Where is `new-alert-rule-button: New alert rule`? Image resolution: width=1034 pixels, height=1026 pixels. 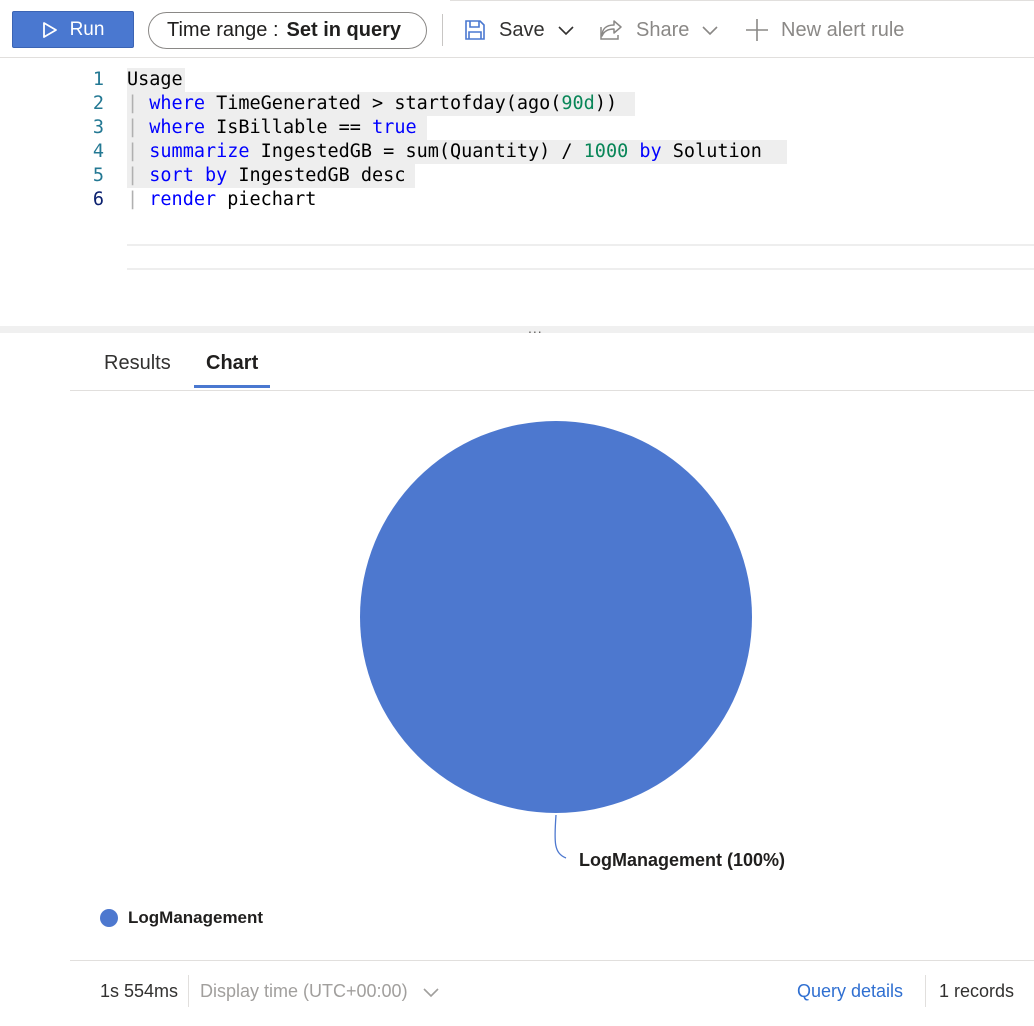
new-alert-rule-button: New alert rule is located at coordinates (824, 30).